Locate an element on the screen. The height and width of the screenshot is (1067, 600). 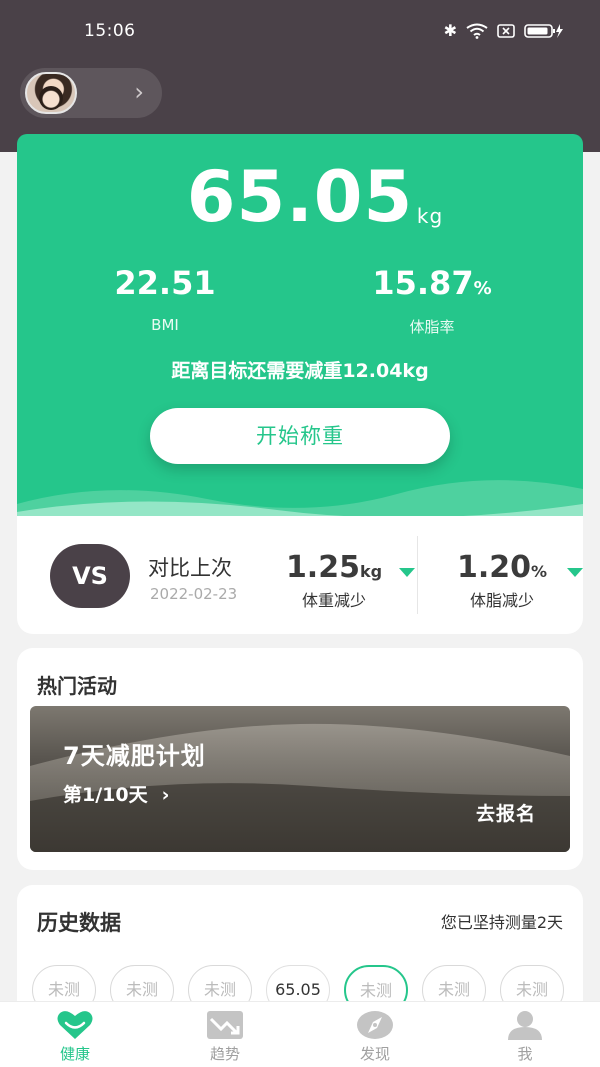
body-fat-stat: 15.87% 体脂率 is located at coordinates (432, 300).